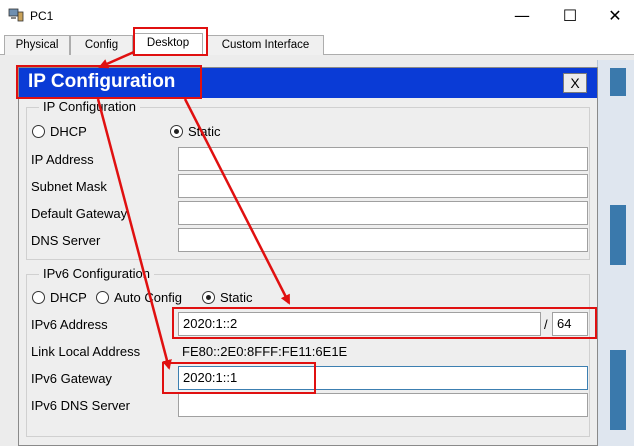 This screenshot has width=634, height=446. I want to click on tab-bar: Physical Config Desktop Custom Interface, so click(317, 44).